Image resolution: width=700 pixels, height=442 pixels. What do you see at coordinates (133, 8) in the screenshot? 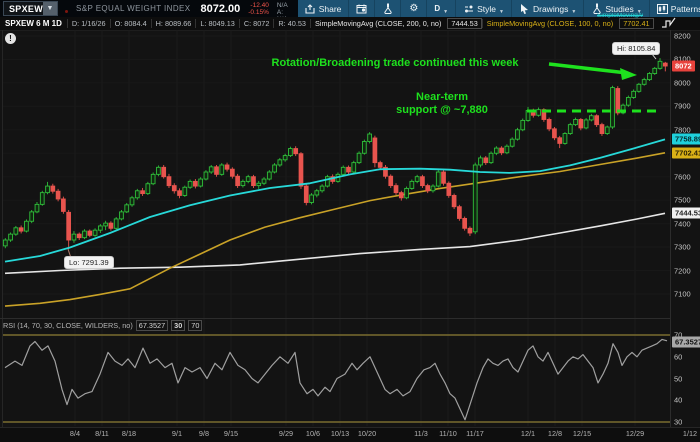
I see `symbol-description: S&P EQUAL WEIGHT INDEX` at bounding box center [133, 8].